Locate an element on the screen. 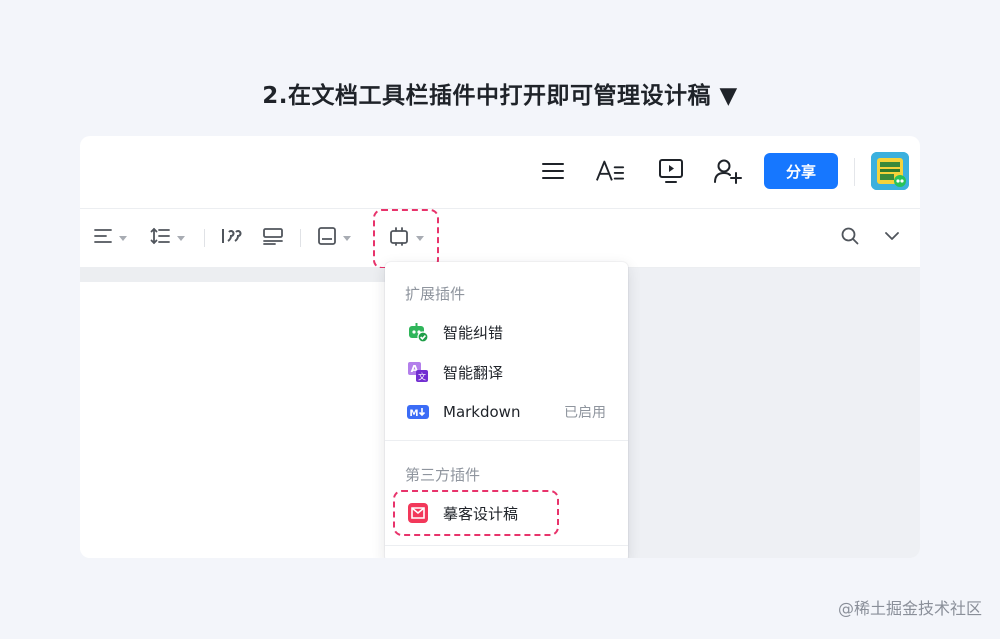 This screenshot has height=639, width=1000. menu-item-label: 智能翻译 is located at coordinates (473, 372).